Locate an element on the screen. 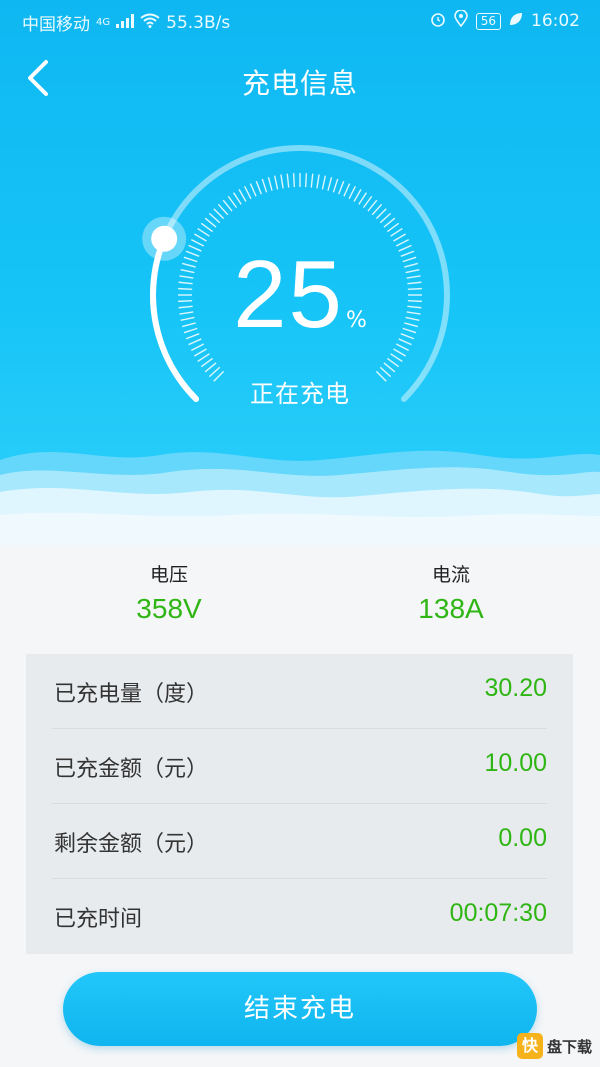  watermark: 快 盘下载 is located at coordinates (554, 1046).